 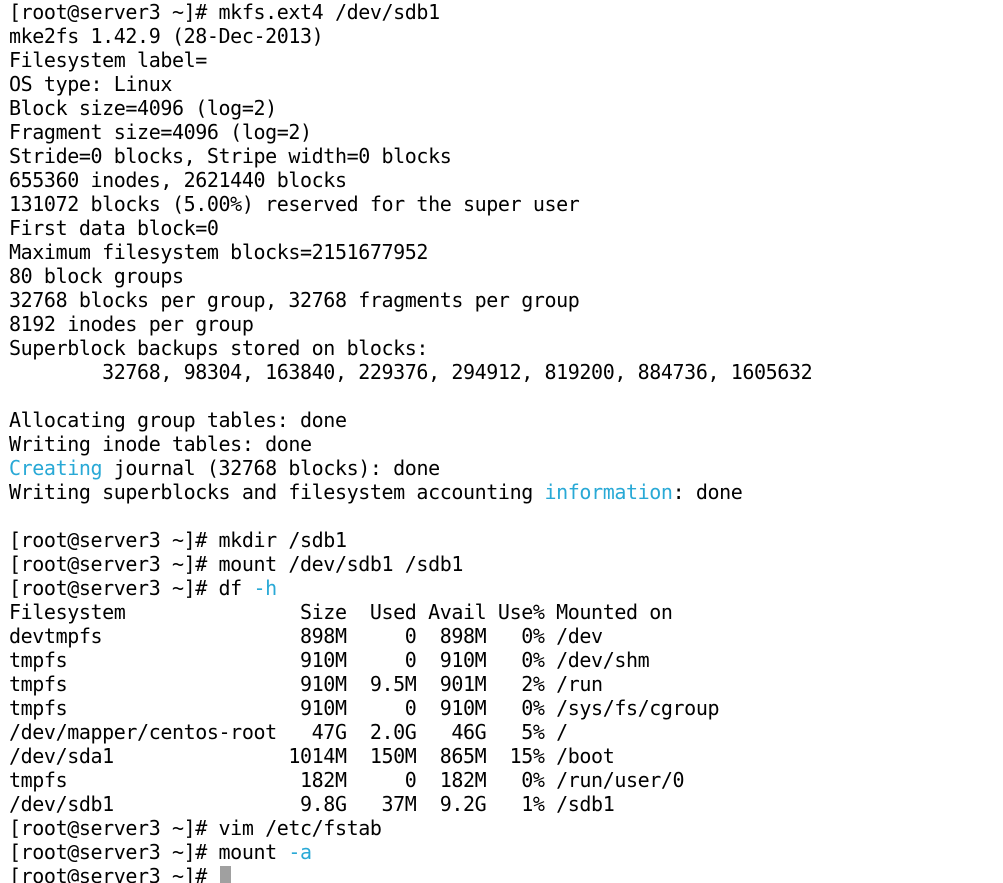 What do you see at coordinates (219, 348) in the screenshot?
I see `terminal-text: Superblock backups stored on blocks:` at bounding box center [219, 348].